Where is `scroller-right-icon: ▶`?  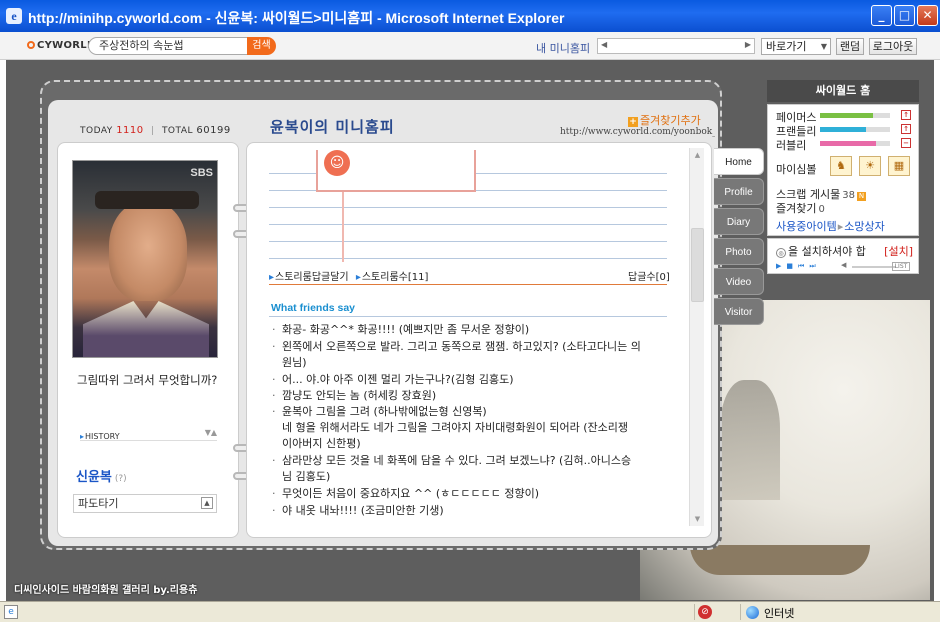
scroller-right-icon: ▶ is located at coordinates (748, 44).